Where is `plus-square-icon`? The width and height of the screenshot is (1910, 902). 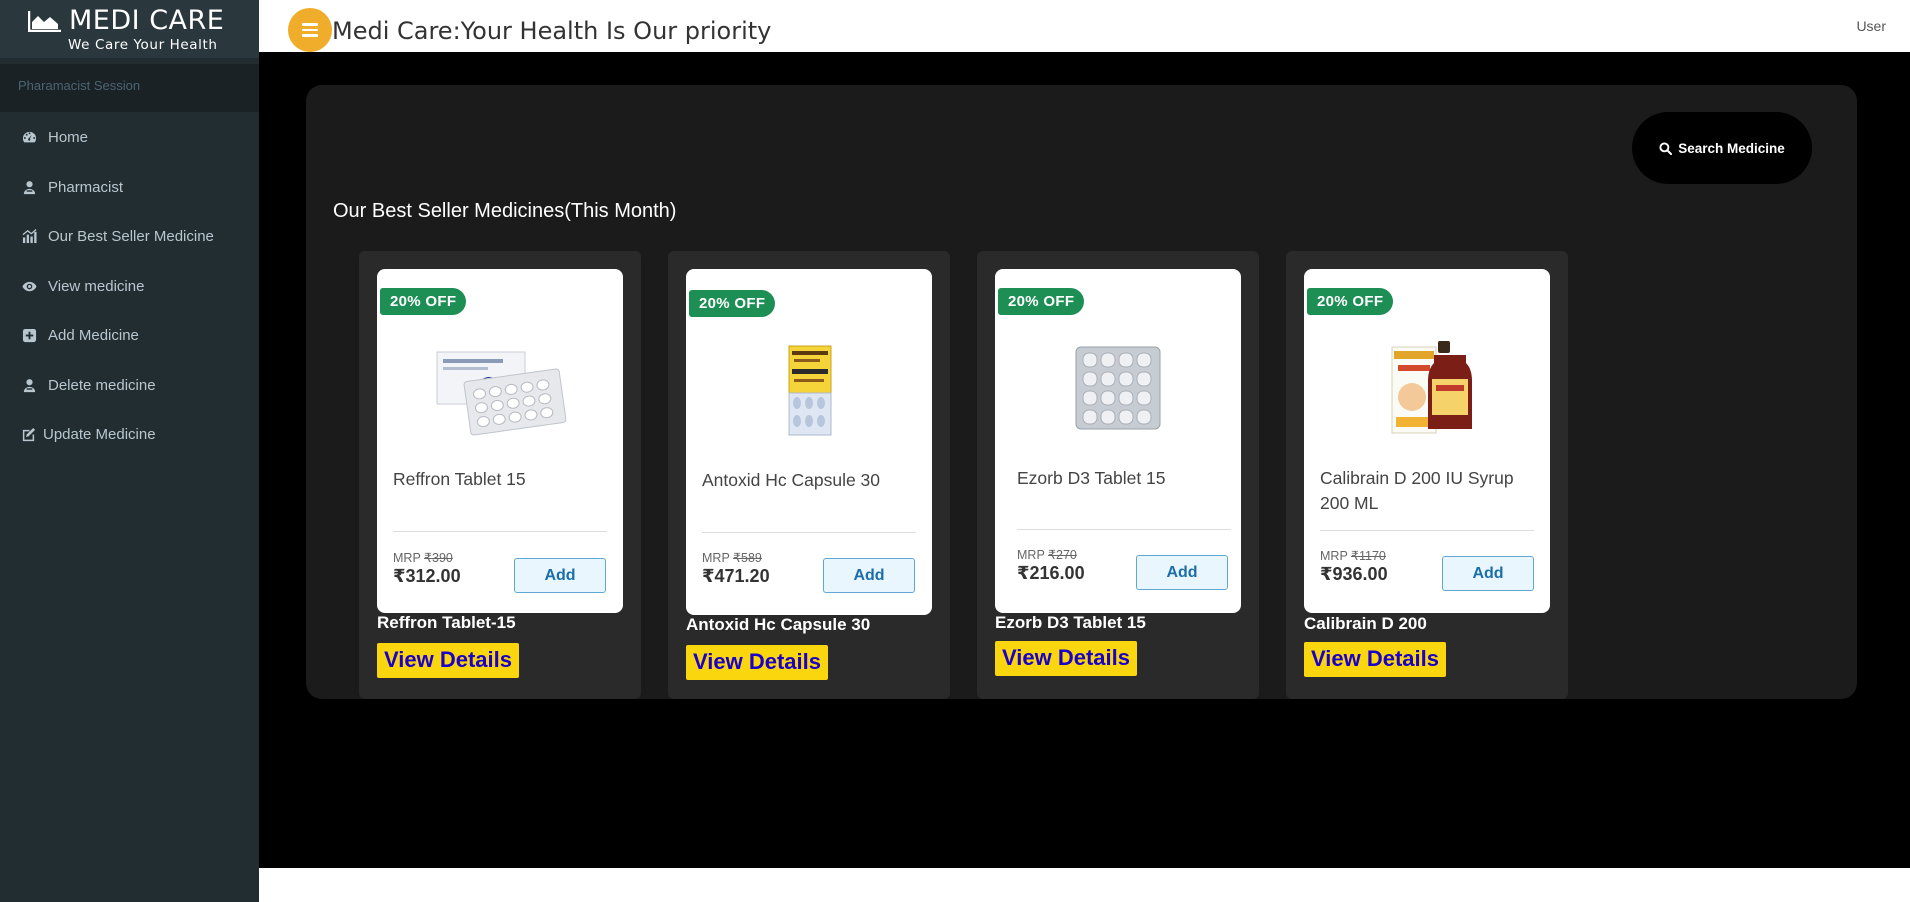
plus-square-icon is located at coordinates (29, 336).